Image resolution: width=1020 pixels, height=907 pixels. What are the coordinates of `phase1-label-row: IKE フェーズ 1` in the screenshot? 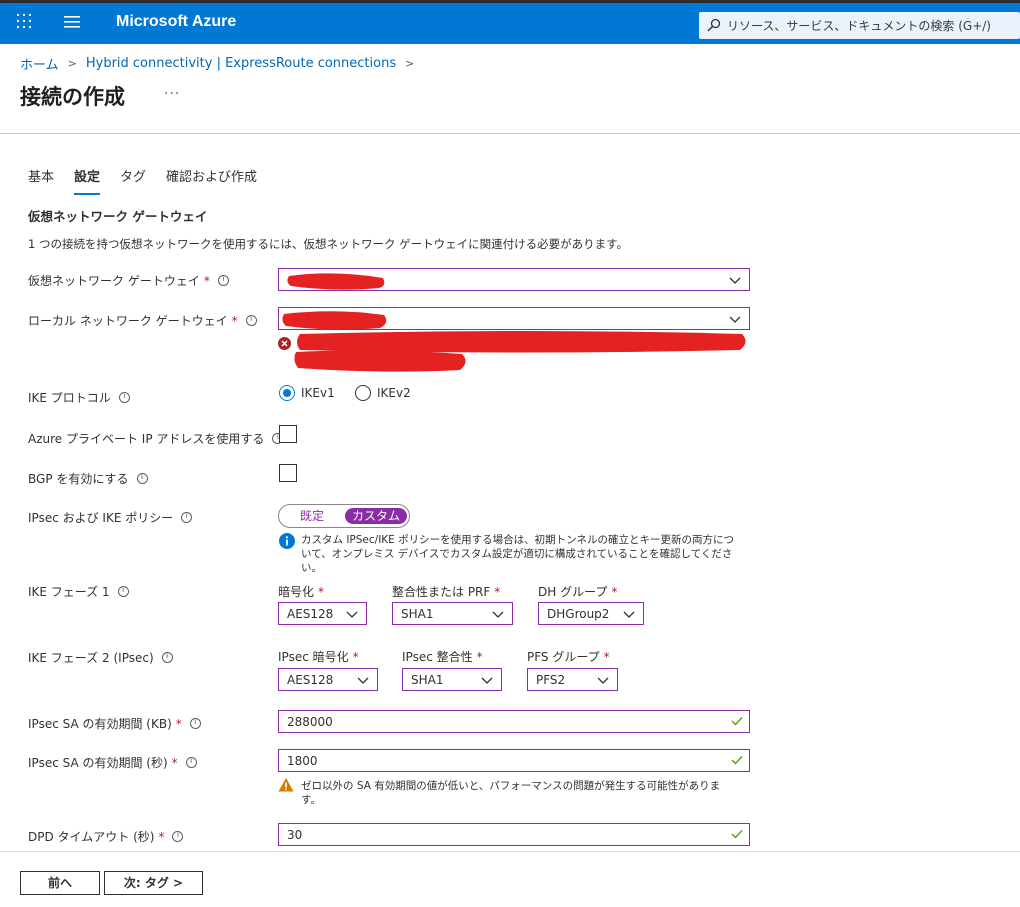 It's located at (78, 591).